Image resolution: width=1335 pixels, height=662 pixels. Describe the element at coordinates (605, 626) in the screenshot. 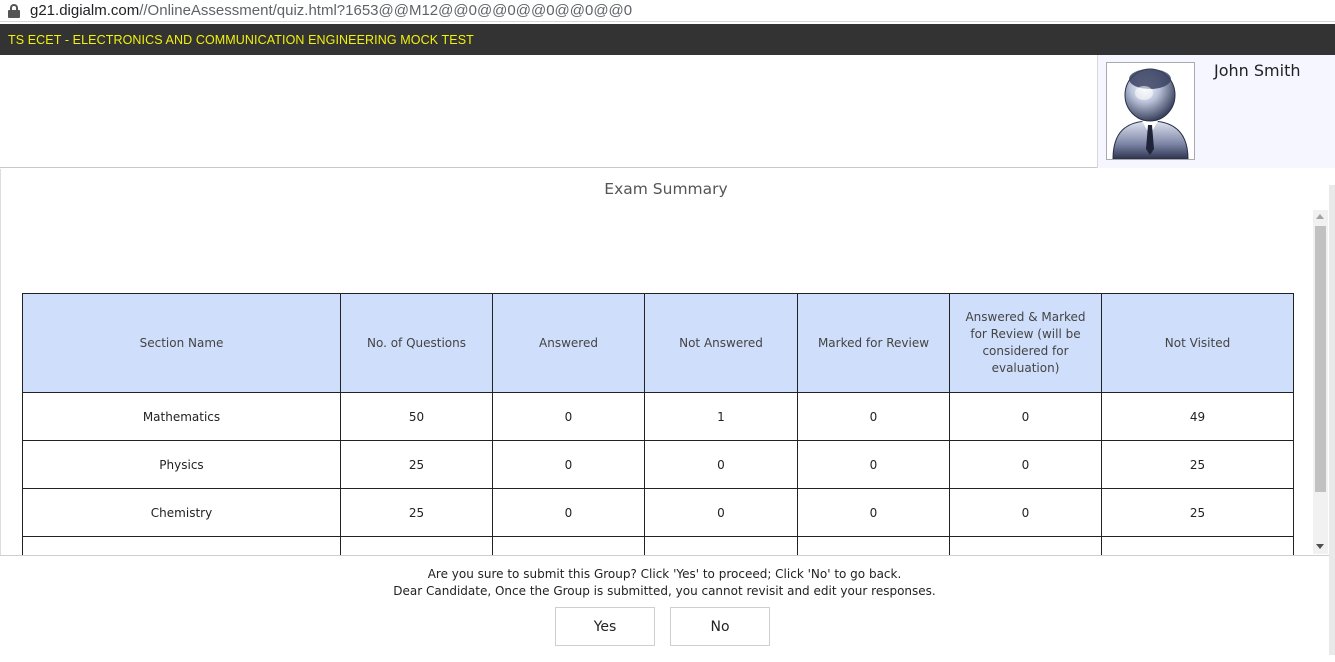

I see `yes-button: Yes` at that location.